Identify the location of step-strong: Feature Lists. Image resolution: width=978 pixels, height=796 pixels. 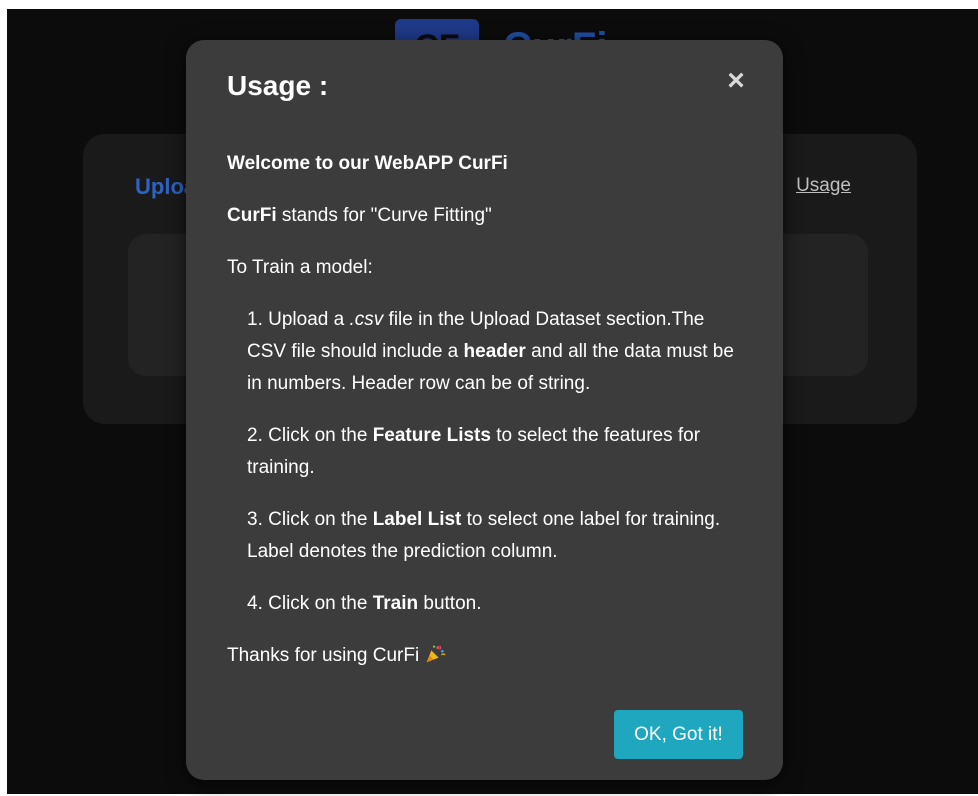
(431, 435).